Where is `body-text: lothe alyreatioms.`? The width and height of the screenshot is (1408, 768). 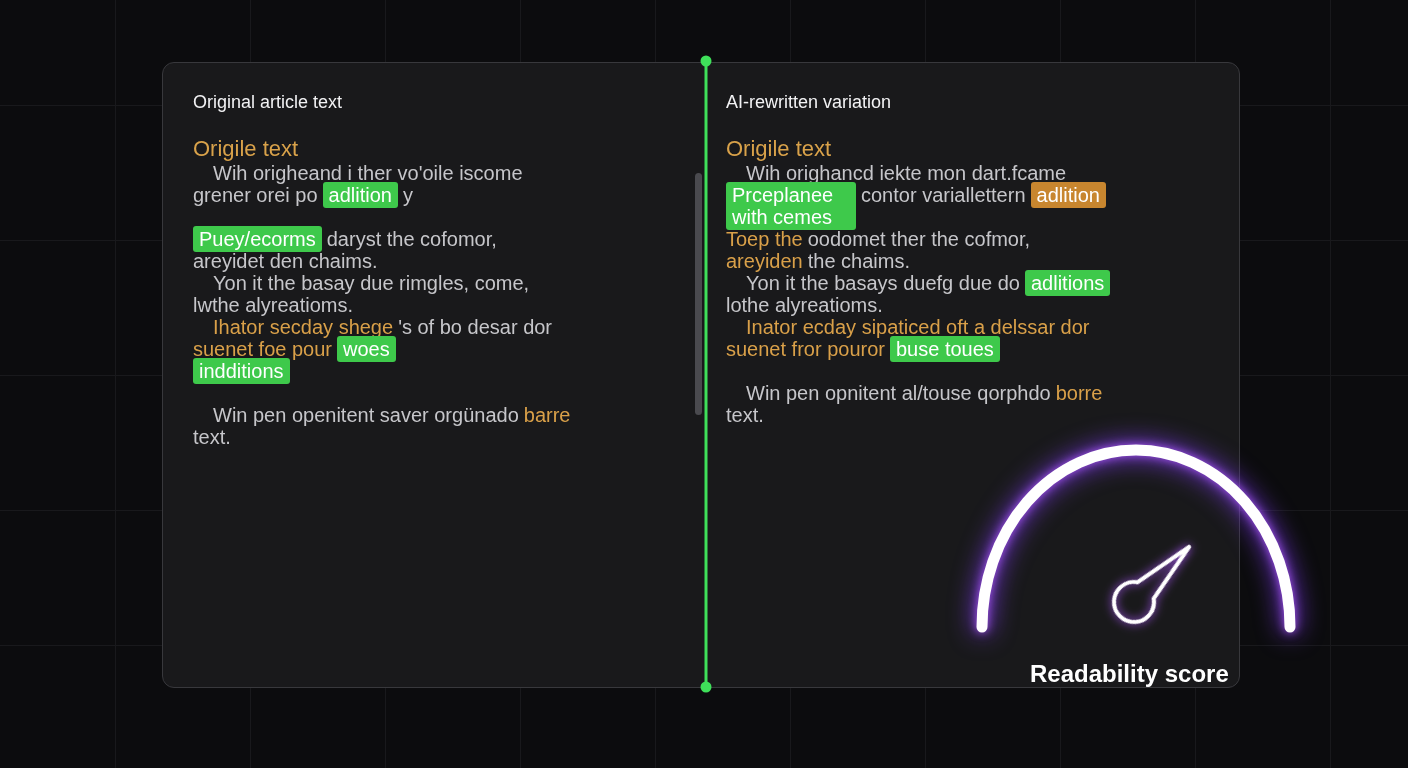 body-text: lothe alyreatioms. is located at coordinates (804, 305).